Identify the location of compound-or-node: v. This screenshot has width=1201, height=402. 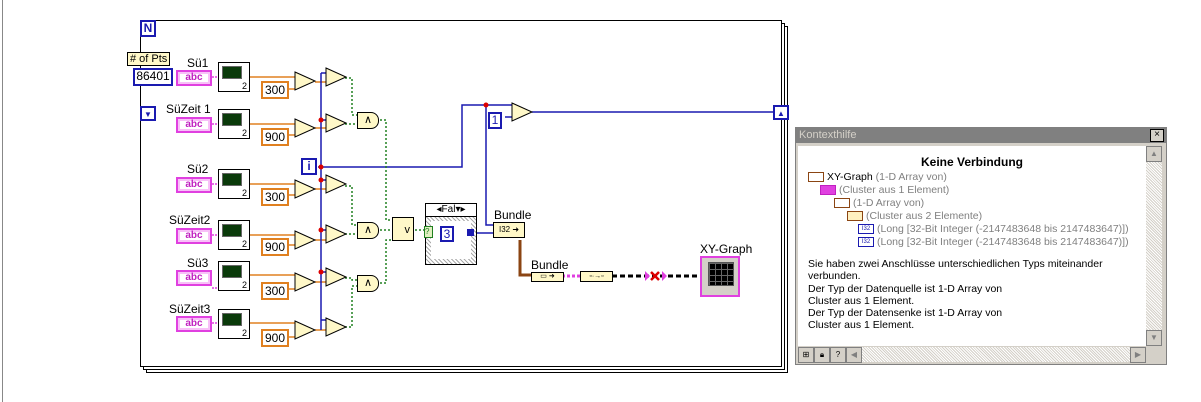
(403, 229).